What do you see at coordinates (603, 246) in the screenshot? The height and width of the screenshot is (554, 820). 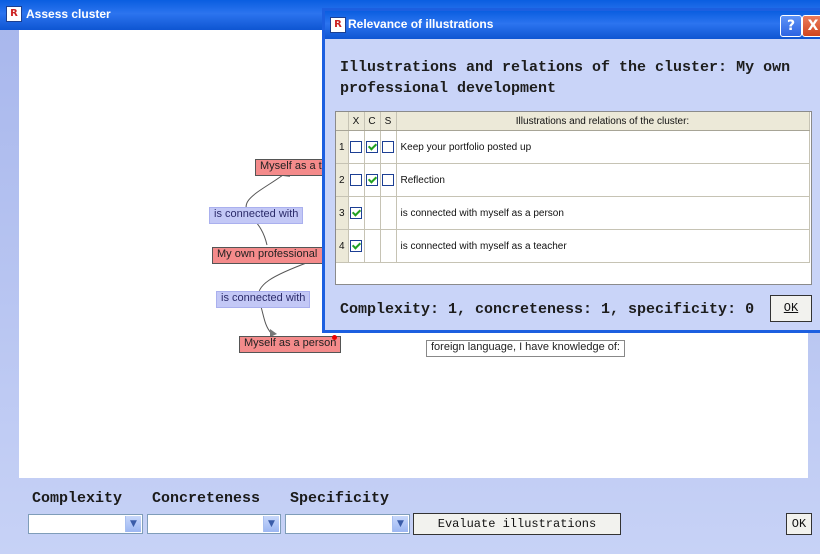 I see `illustration-text: is connected with myself as a teacher` at bounding box center [603, 246].